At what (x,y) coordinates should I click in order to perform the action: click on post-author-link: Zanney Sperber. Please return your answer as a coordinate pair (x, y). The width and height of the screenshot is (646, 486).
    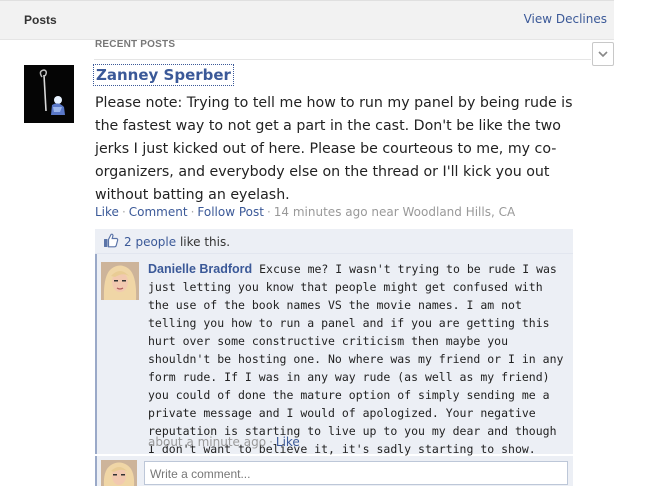
    Looking at the image, I should click on (163, 75).